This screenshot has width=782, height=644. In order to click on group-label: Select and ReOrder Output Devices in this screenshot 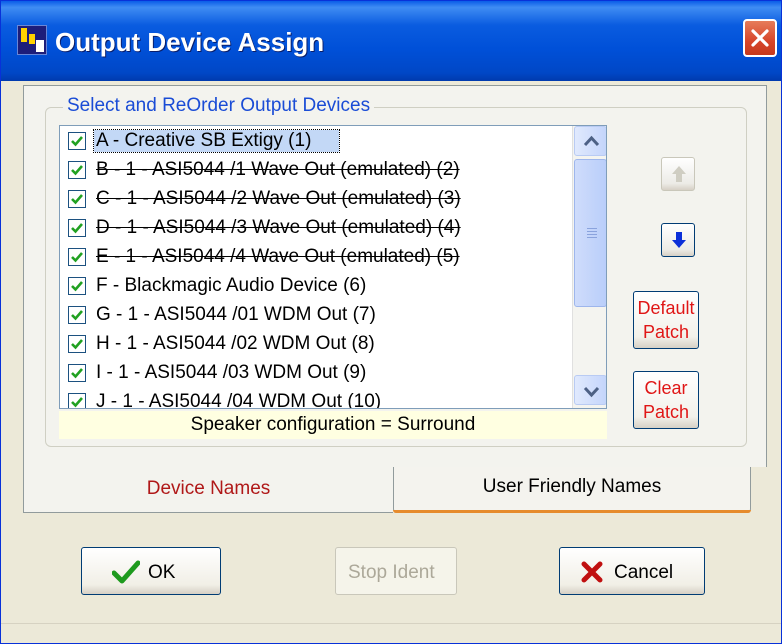, I will do `click(219, 106)`.